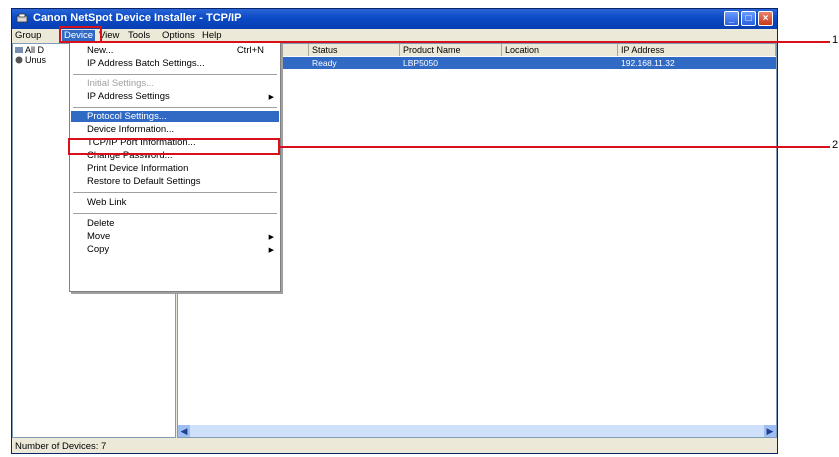 The image size is (839, 457). Describe the element at coordinates (100, 223) in the screenshot. I see `menu-item-delete: Delete` at that location.